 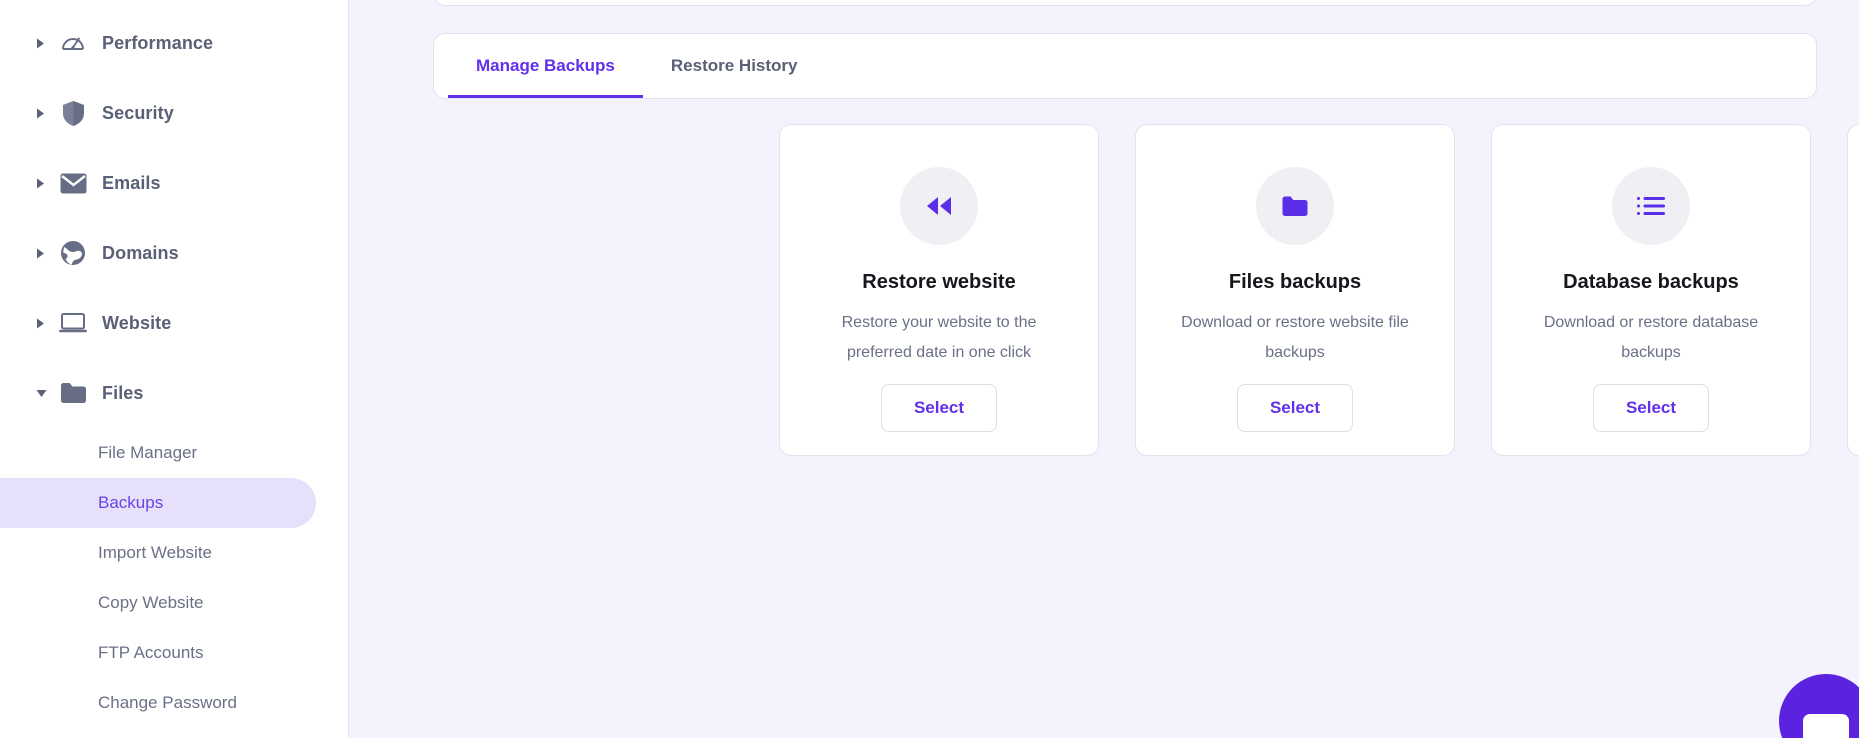 I want to click on tab-bar: Manage Backups Restore History, so click(x=1125, y=66).